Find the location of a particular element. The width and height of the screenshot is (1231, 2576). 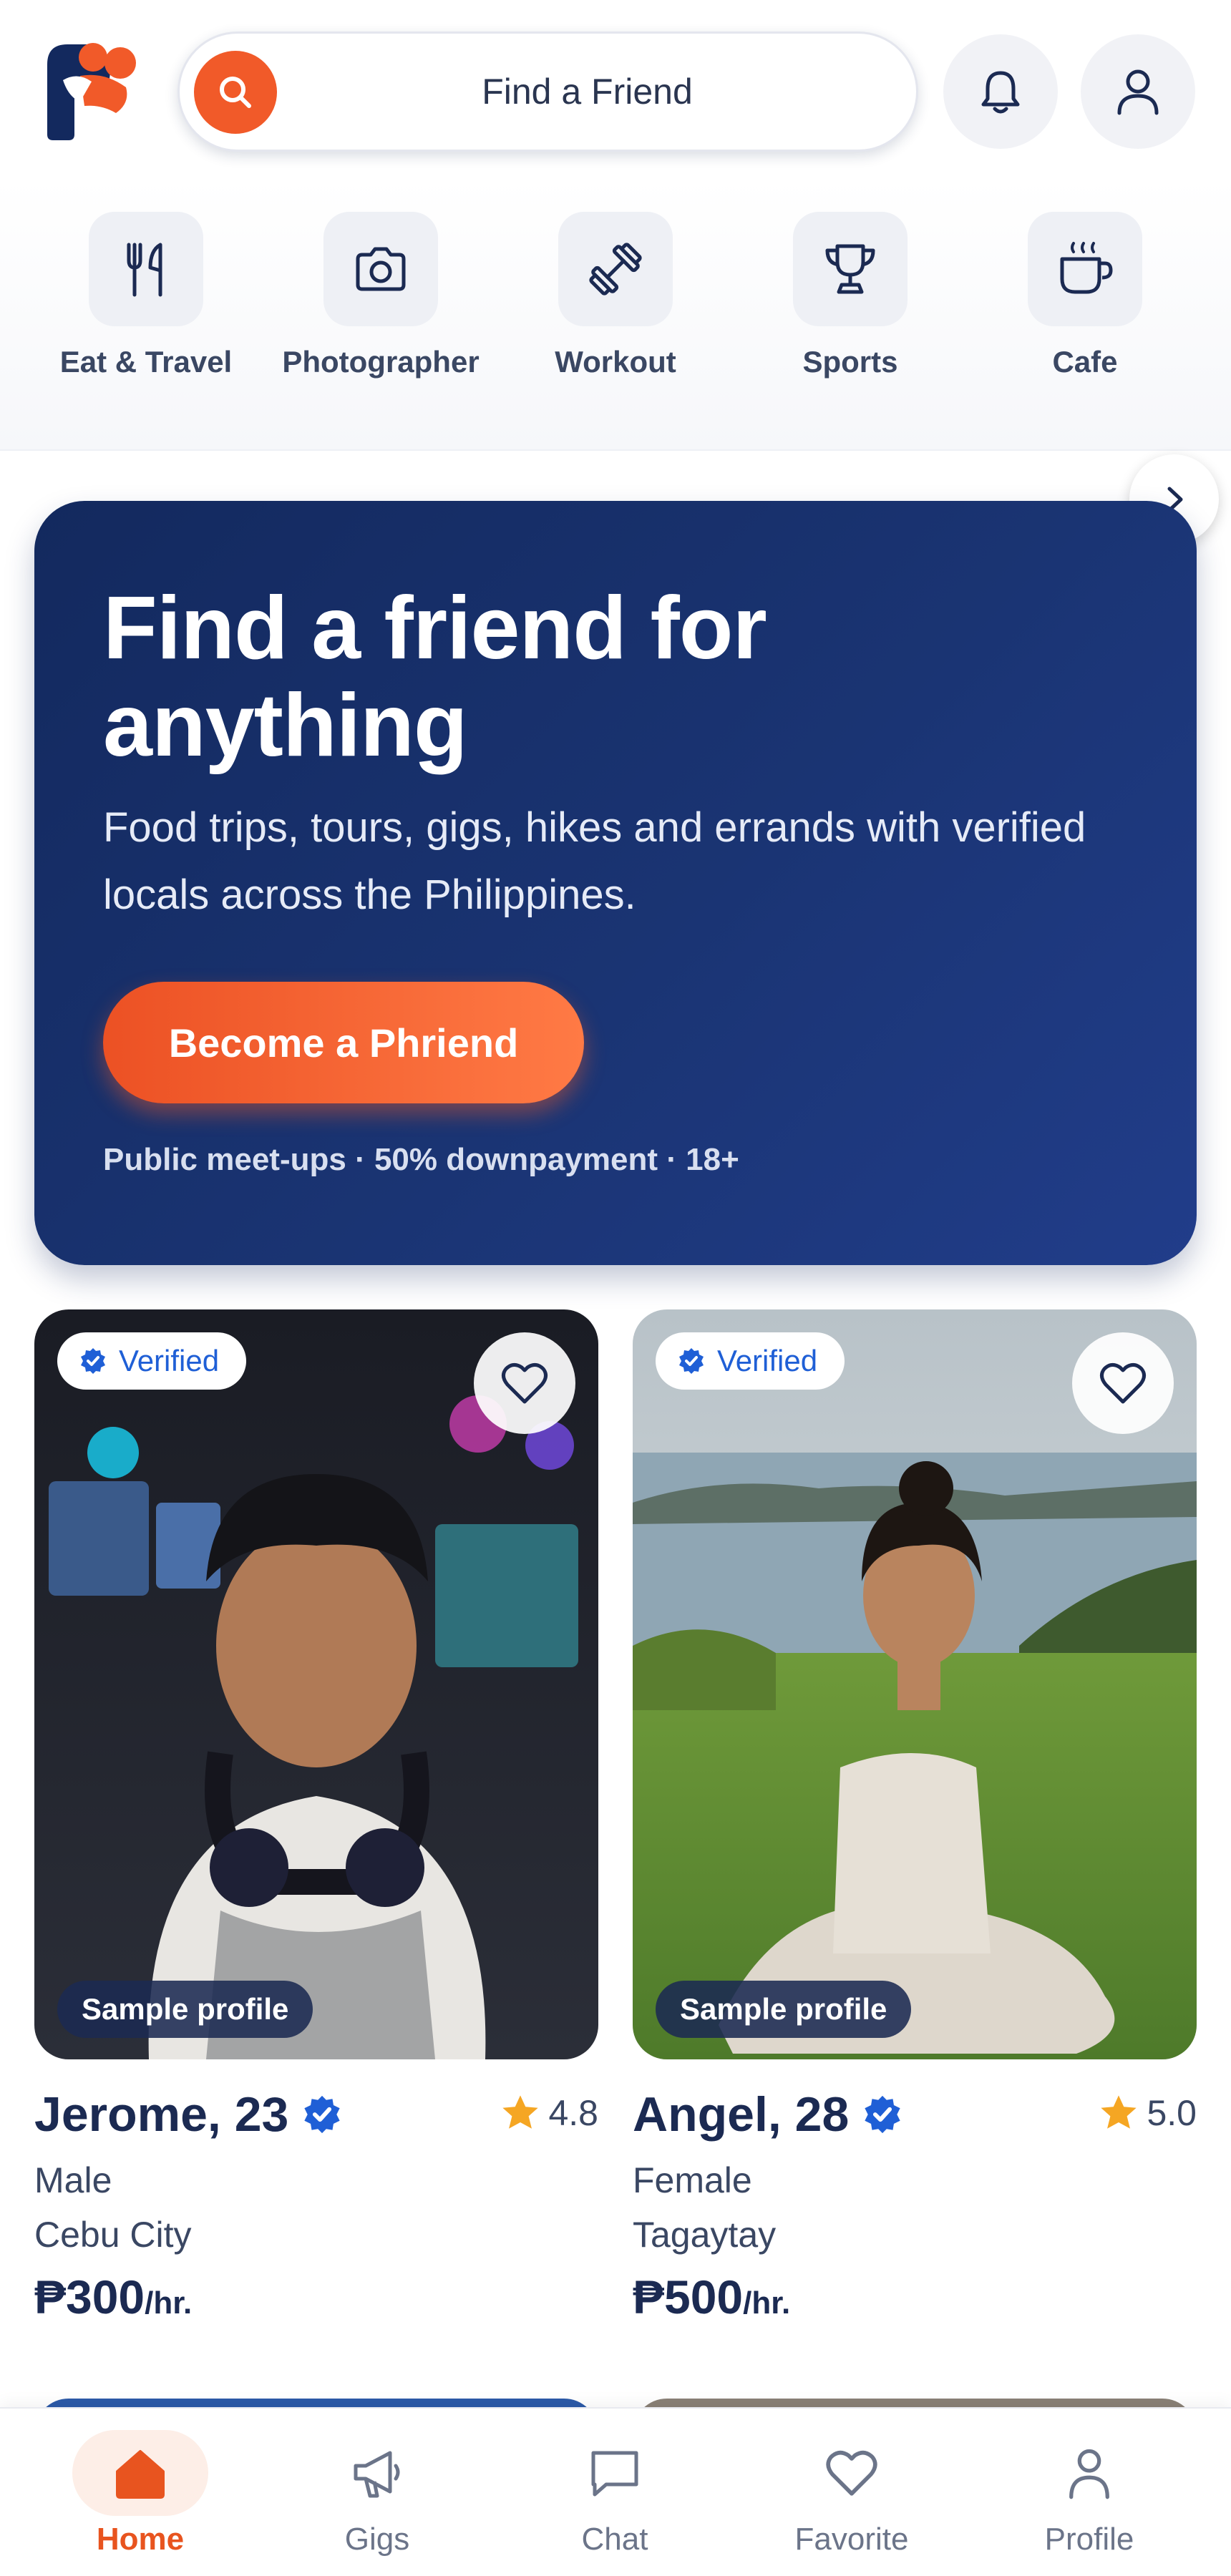

category-label: Cafe is located at coordinates (1085, 362).